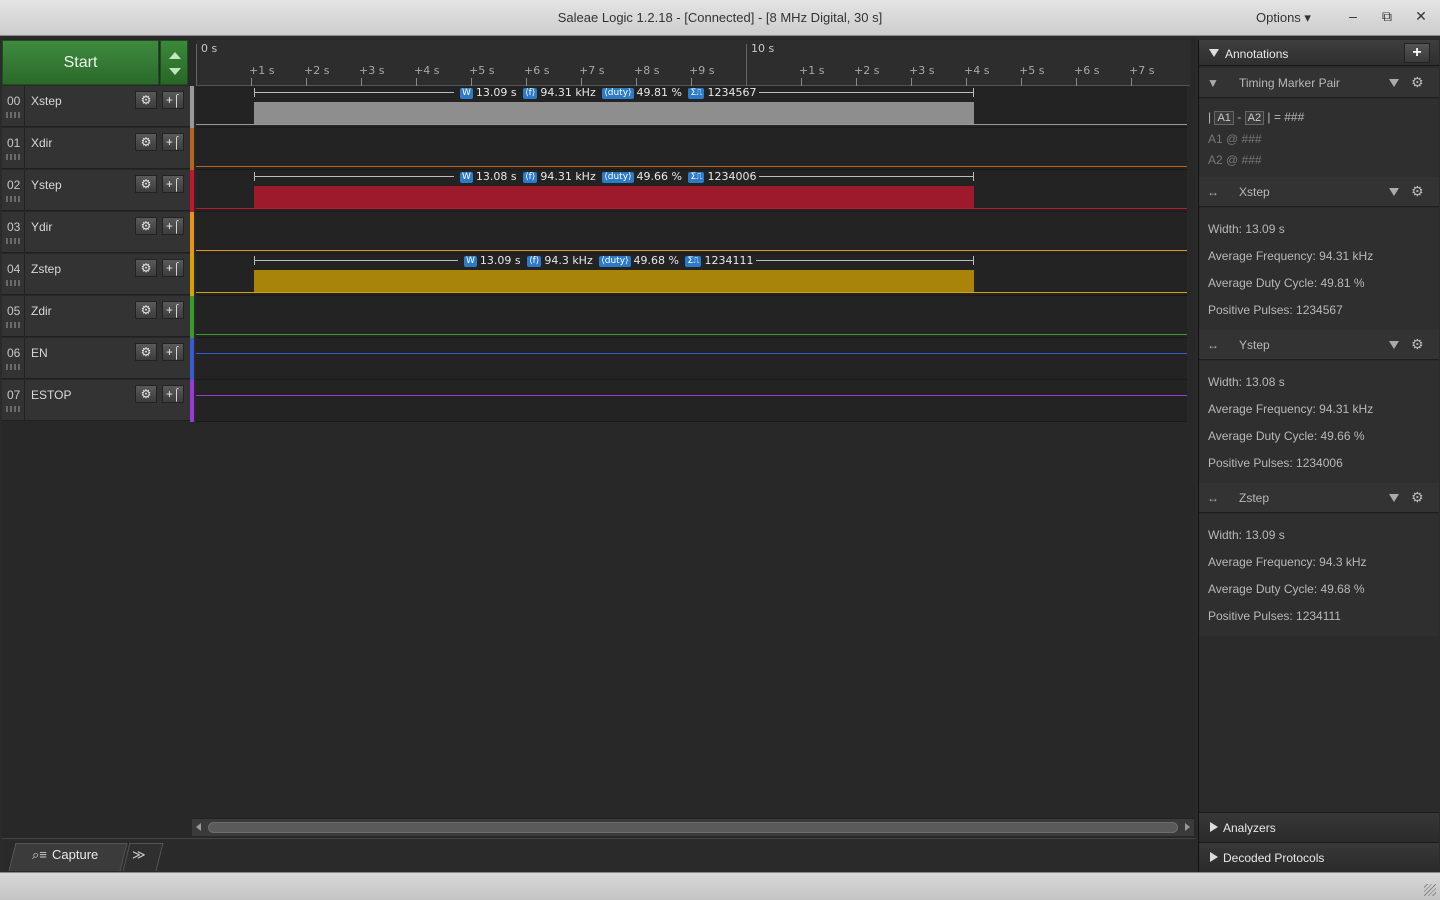  I want to click on channel-label: 02 Ystep ⚙ +⌠, so click(96, 190).